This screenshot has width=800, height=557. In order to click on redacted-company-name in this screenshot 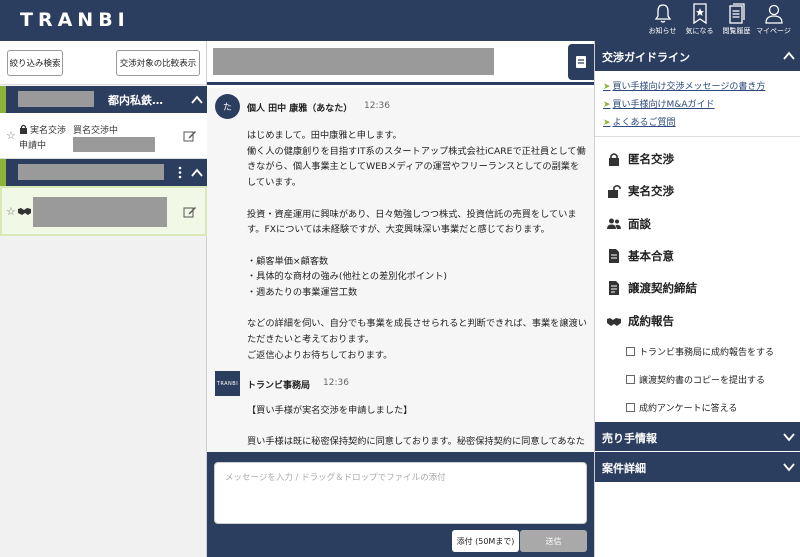, I will do `click(114, 144)`.